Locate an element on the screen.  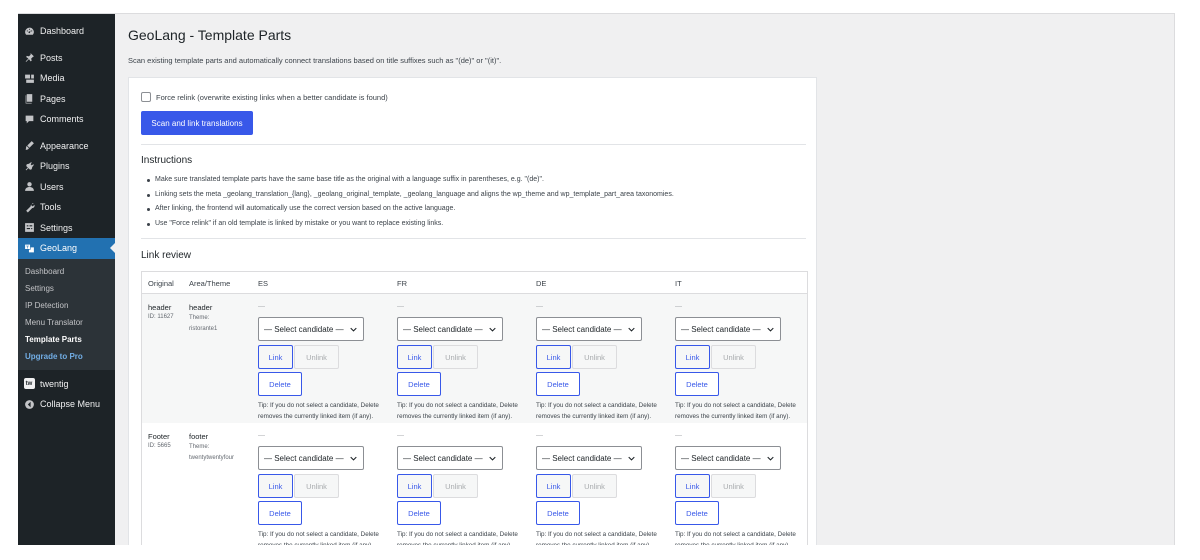
submenu-item-menu-translator: Menu Translator is located at coordinates (66, 322).